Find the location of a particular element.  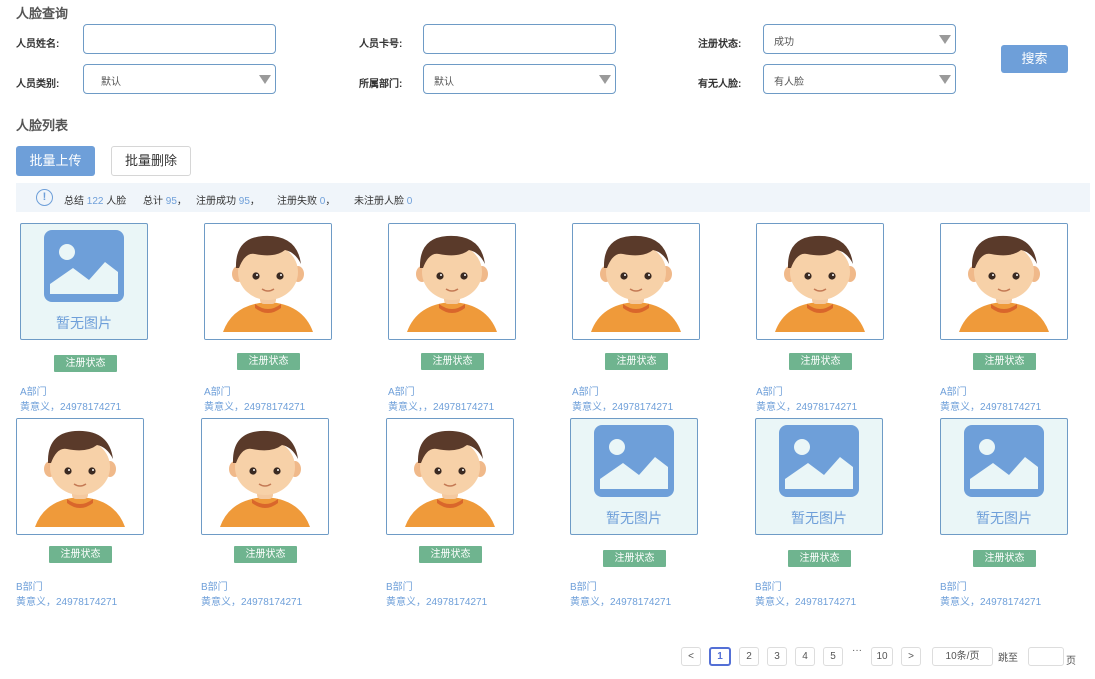

summary-total: 总结 122 人脸 is located at coordinates (95, 201).